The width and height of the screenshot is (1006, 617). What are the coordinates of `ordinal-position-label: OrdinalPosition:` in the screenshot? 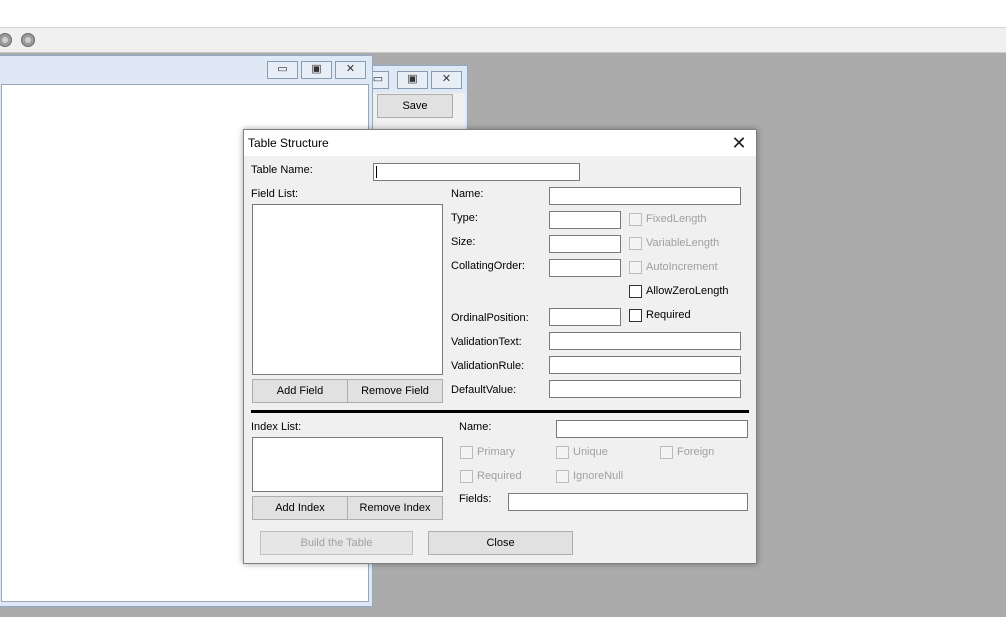 It's located at (490, 318).